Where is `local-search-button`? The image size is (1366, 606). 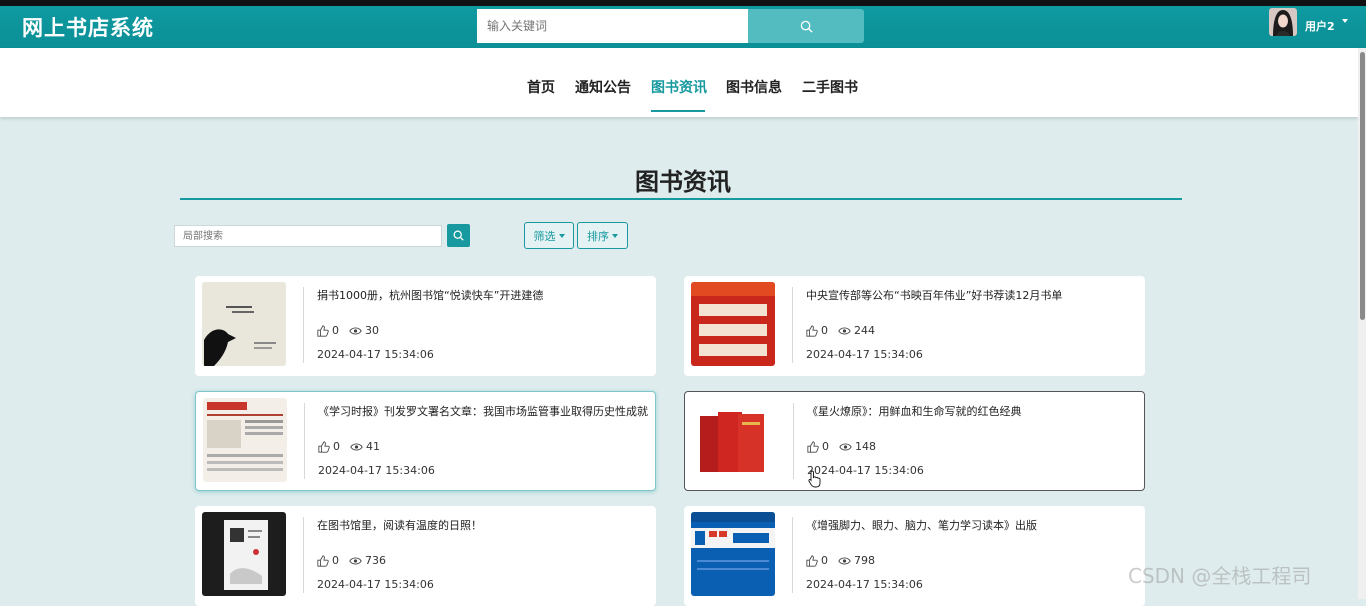
local-search-button is located at coordinates (458, 235).